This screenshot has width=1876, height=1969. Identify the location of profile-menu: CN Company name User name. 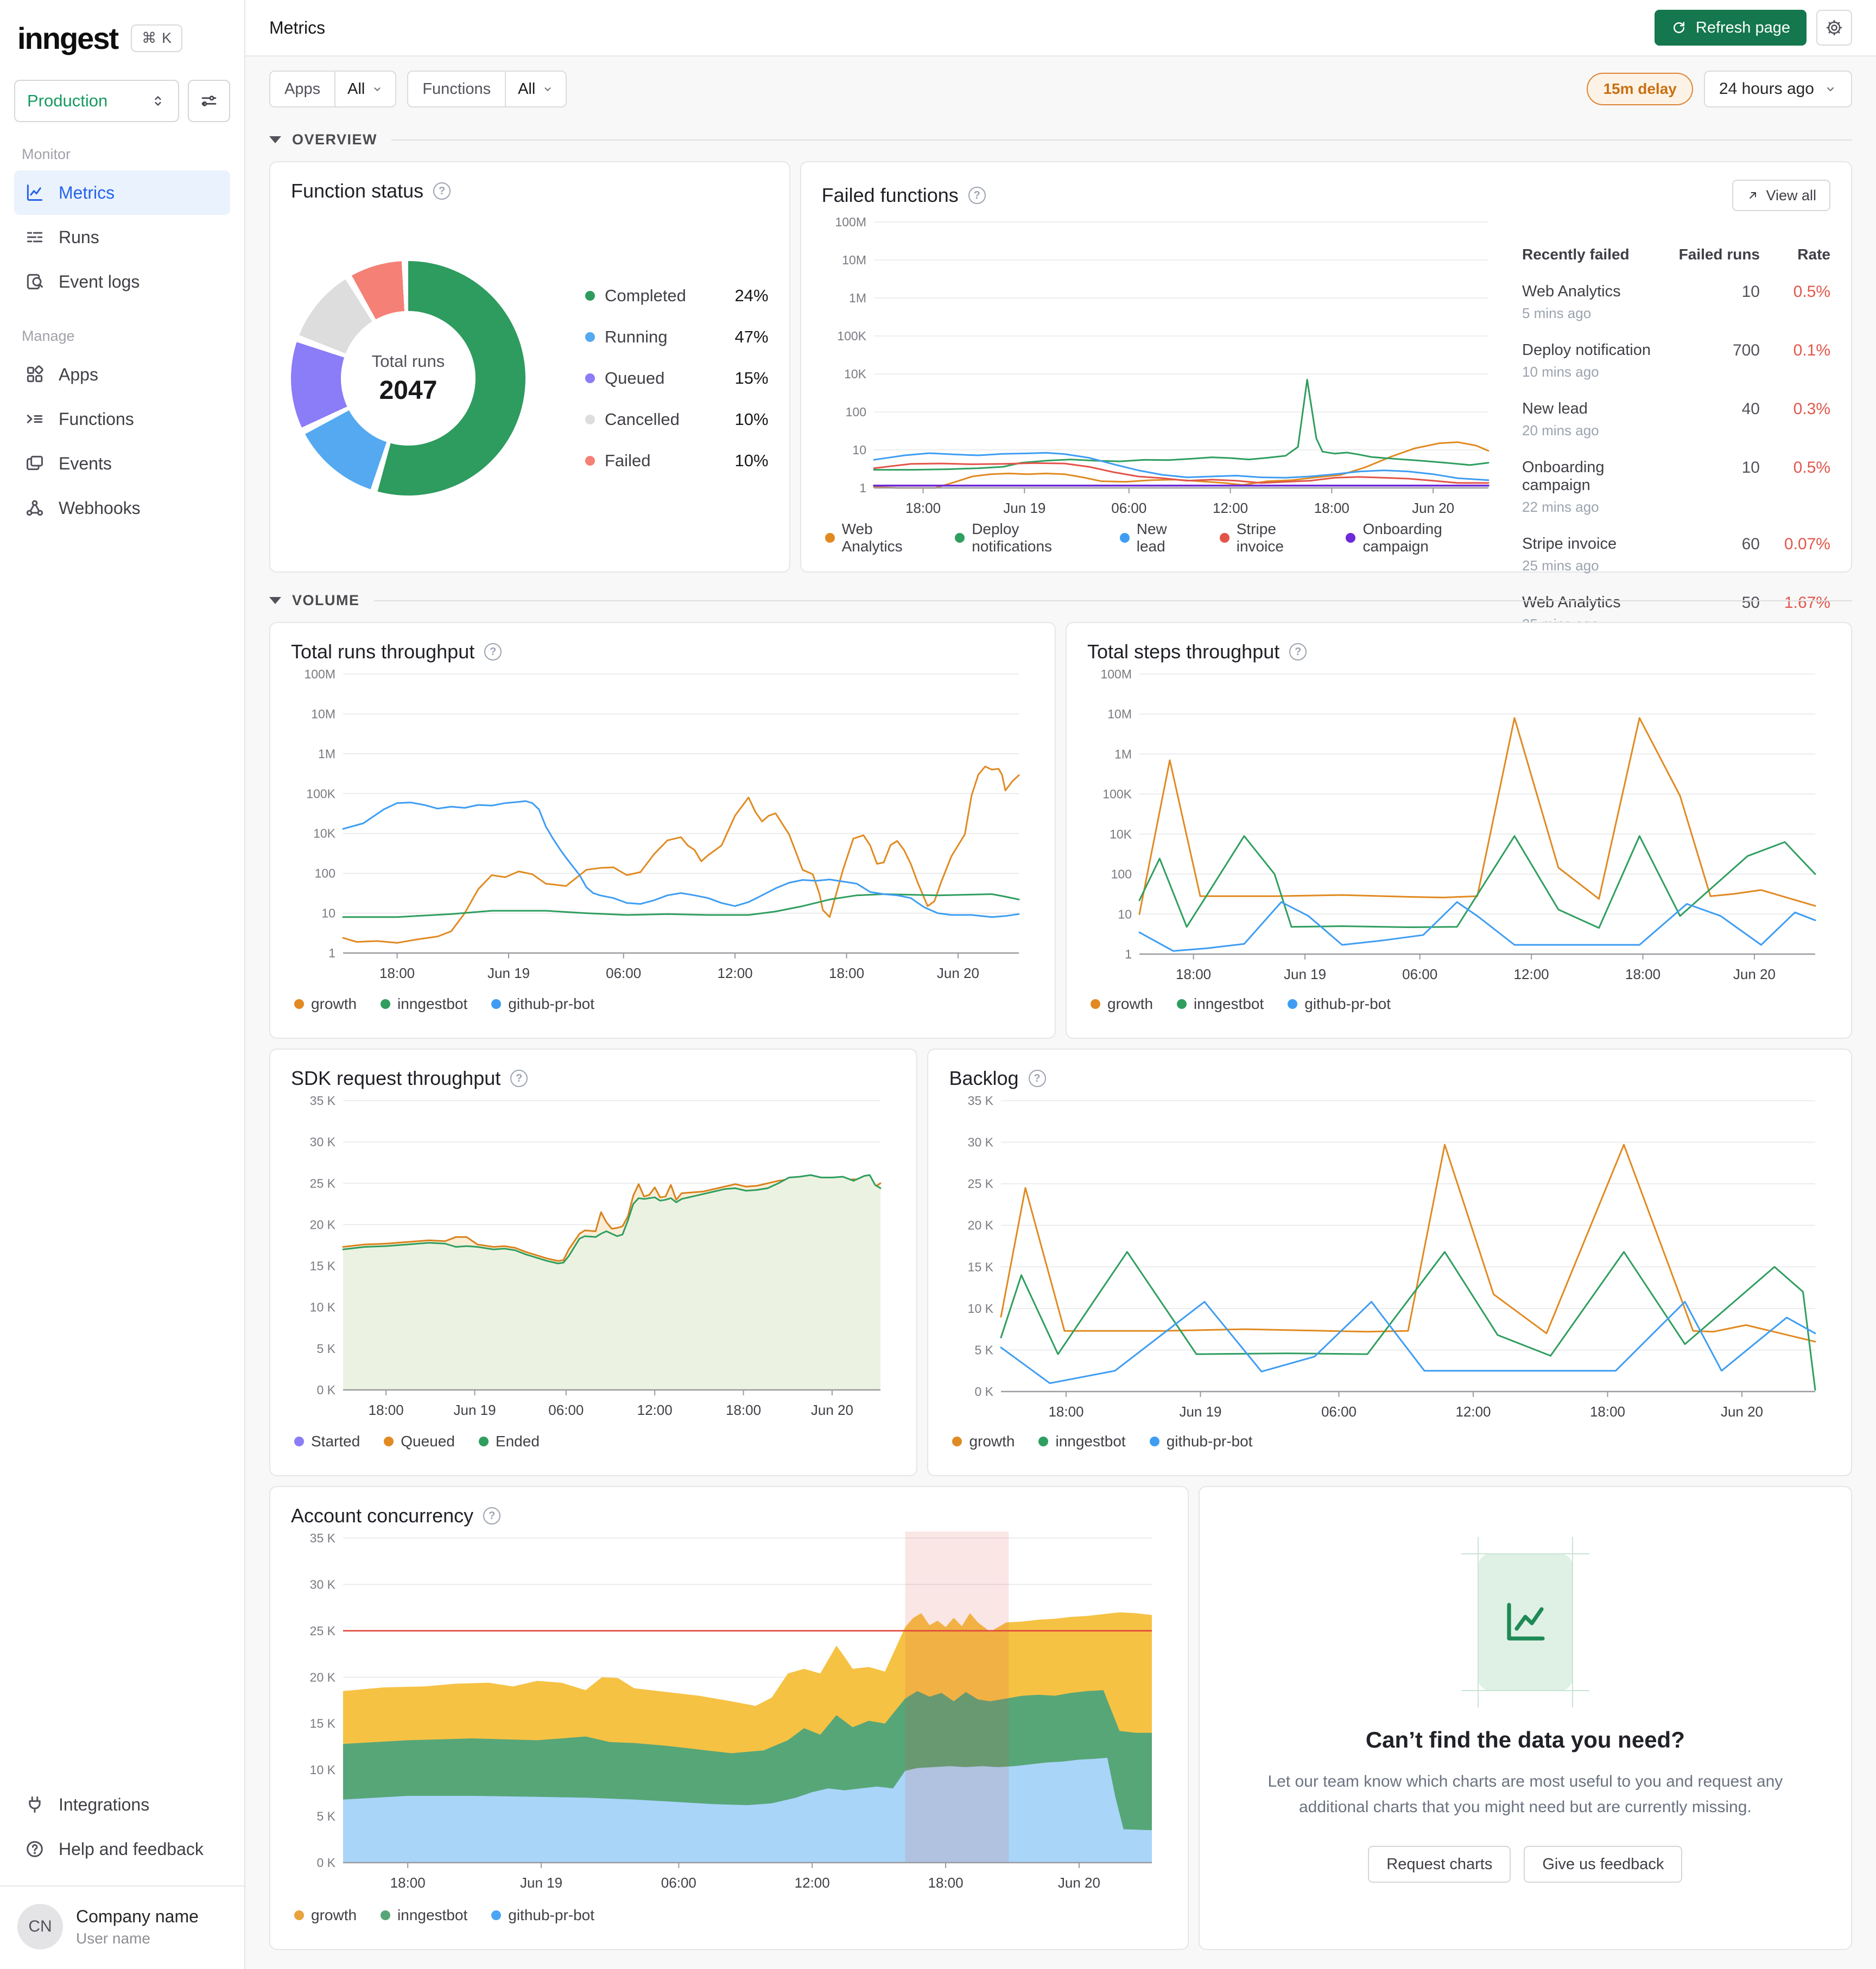
(122, 1927).